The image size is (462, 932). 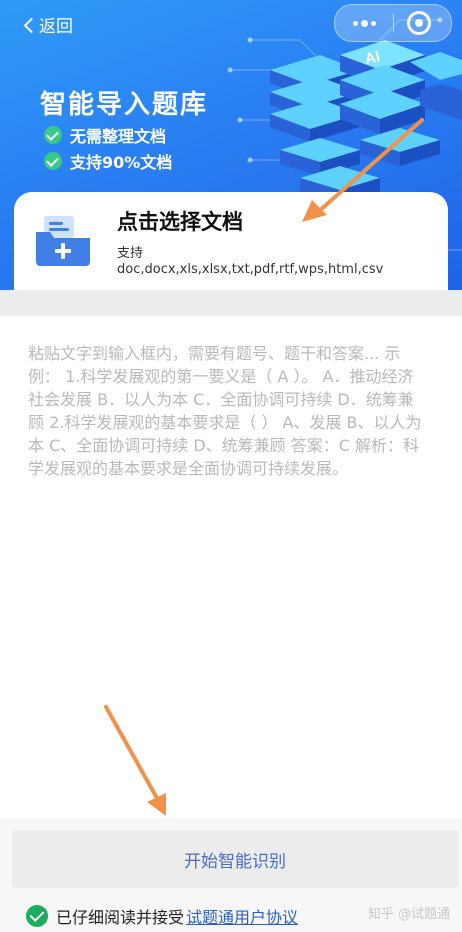 I want to click on mini-program-capsule, so click(x=393, y=23).